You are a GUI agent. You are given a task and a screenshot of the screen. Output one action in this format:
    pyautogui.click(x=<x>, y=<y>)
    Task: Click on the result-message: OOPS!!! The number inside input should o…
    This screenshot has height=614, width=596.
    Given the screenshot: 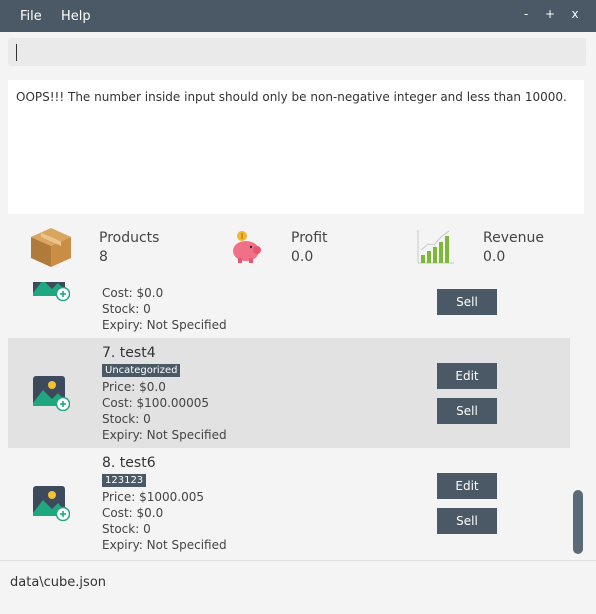 What is the action you would take?
    pyautogui.click(x=291, y=97)
    